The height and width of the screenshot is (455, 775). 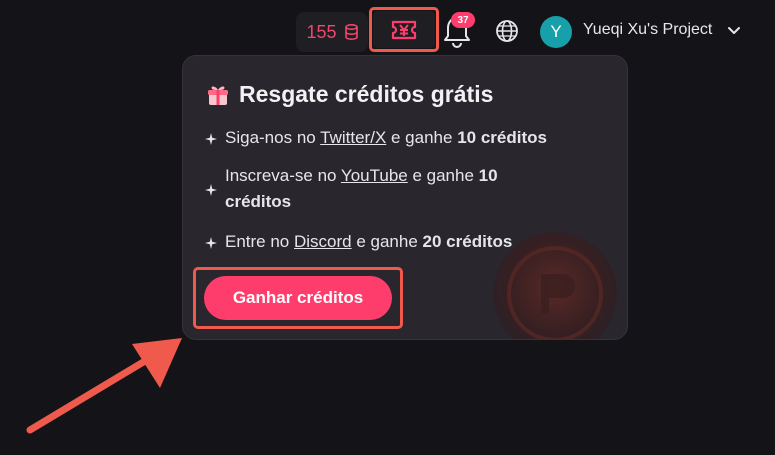 I want to click on offer-text: Entre no Discord e ganhe 20 créditos, so click(x=369, y=241).